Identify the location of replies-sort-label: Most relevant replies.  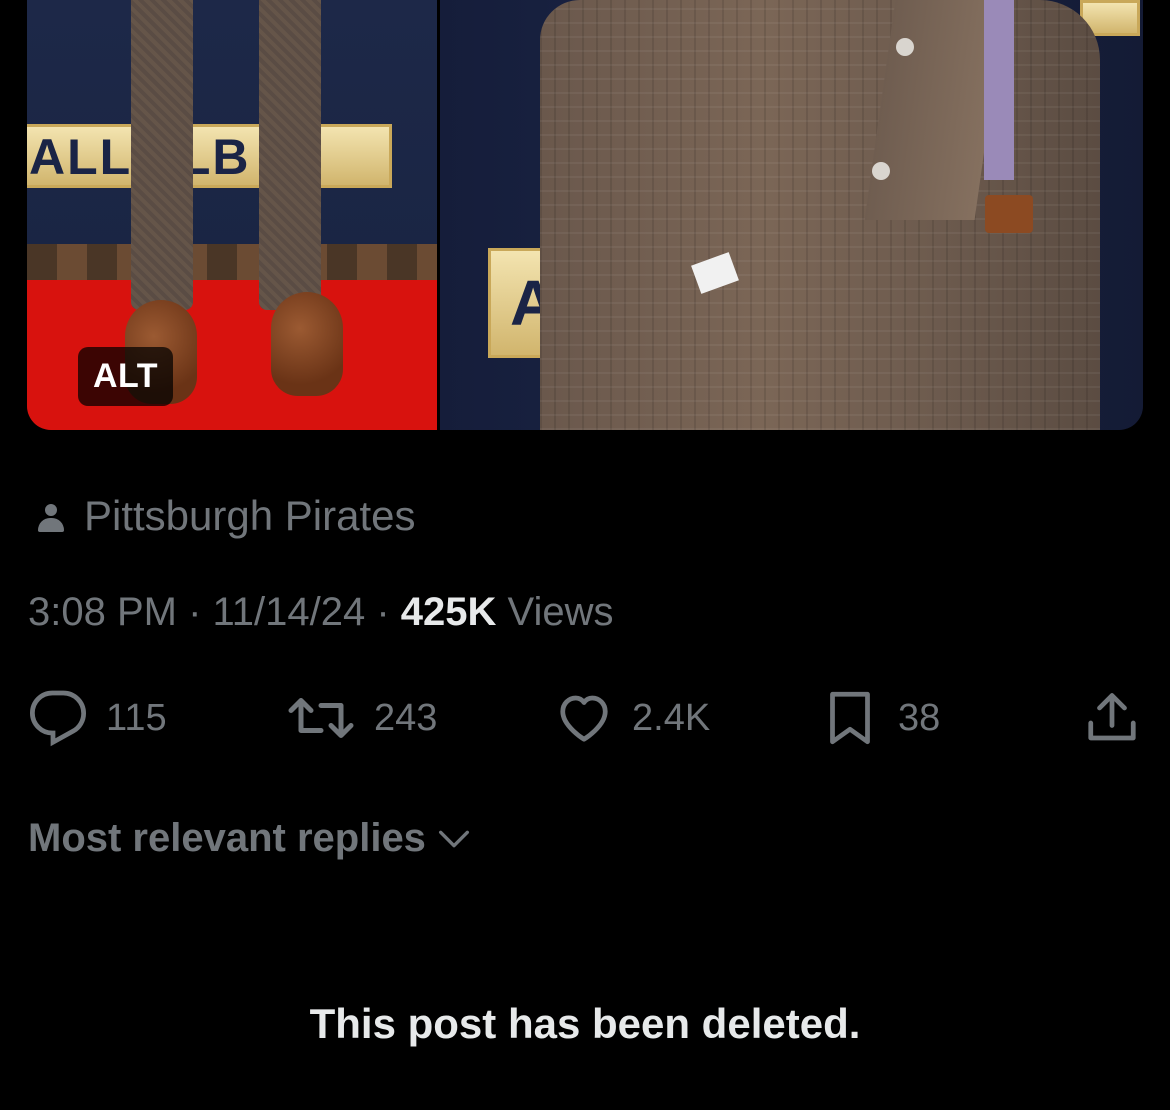
(227, 838).